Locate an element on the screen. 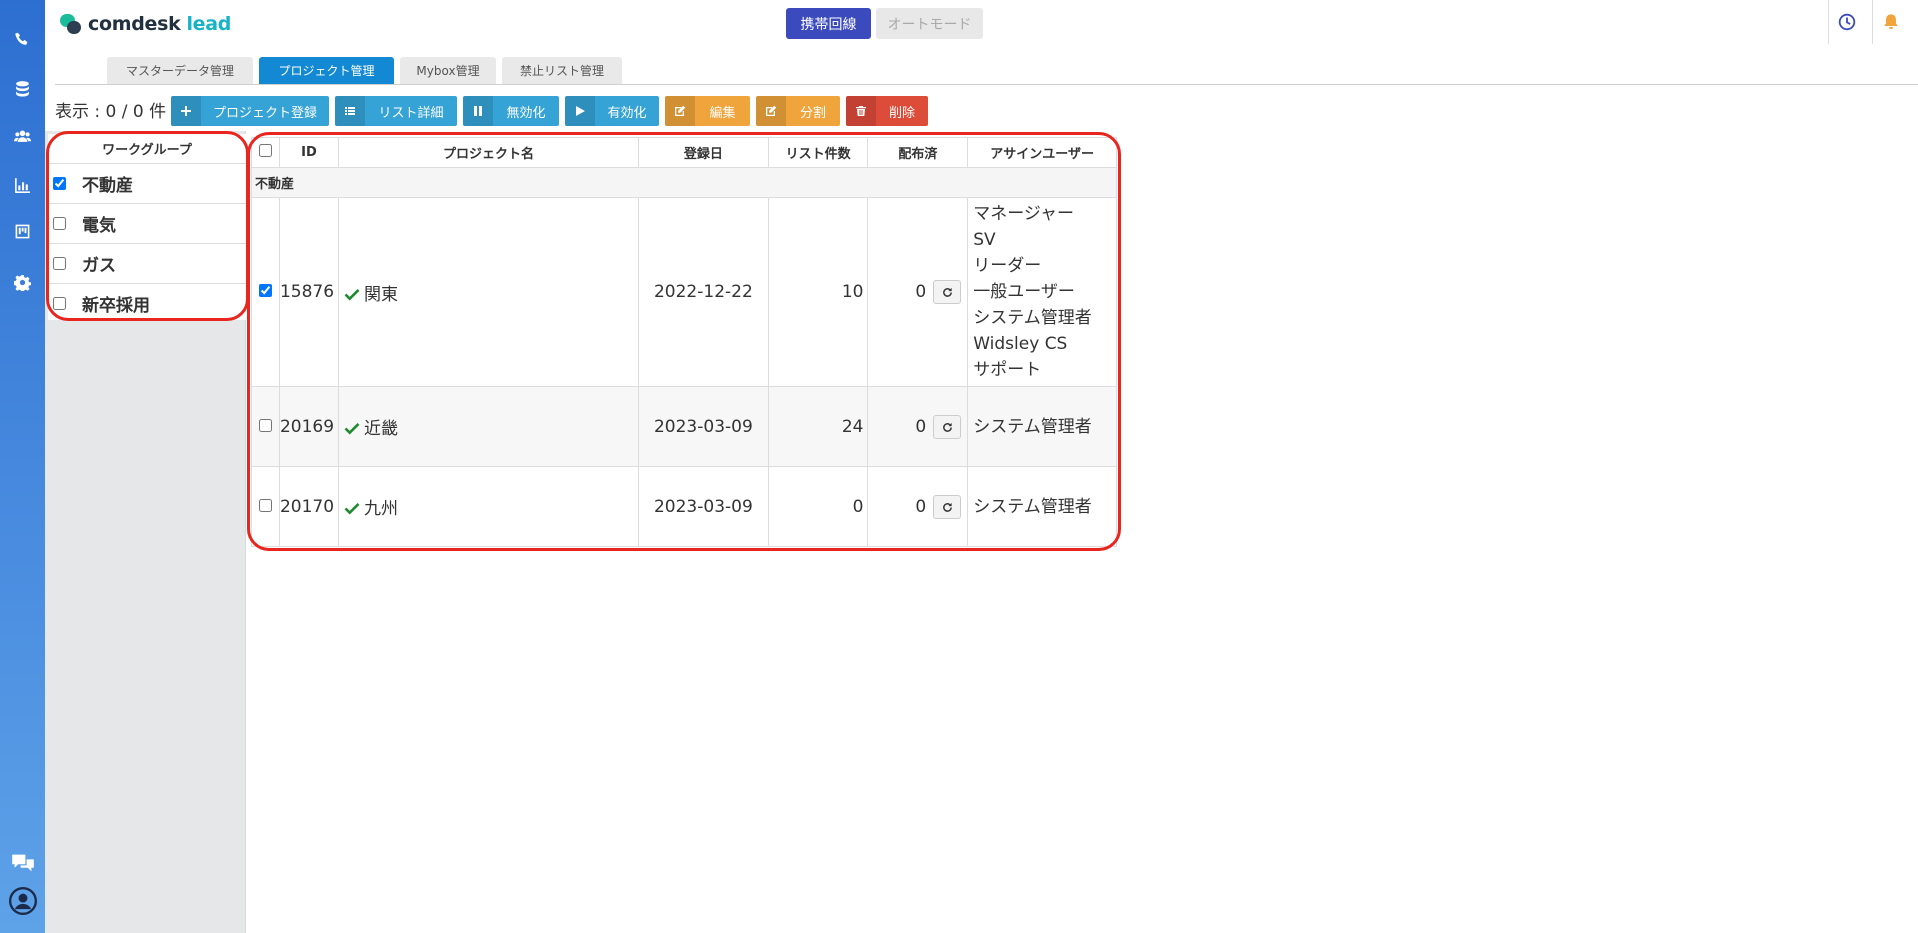 Image resolution: width=1918 pixels, height=933 pixels. register-project-button: プロジェクト登録 is located at coordinates (250, 111).